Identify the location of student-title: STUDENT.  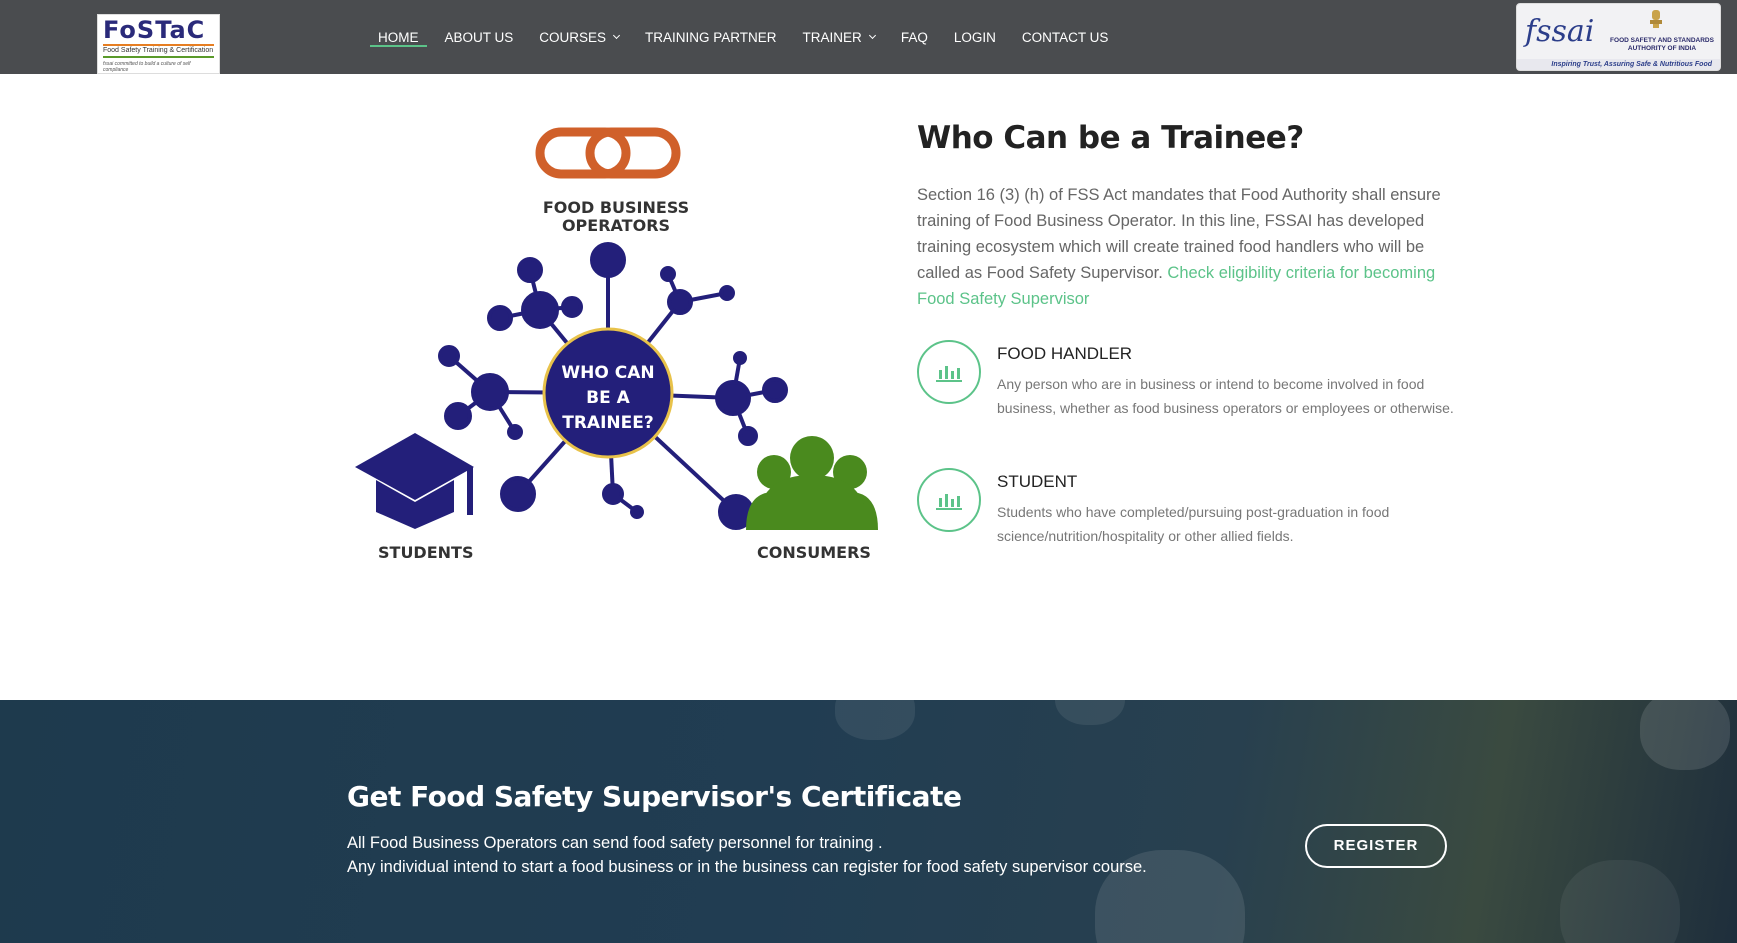
(1037, 481).